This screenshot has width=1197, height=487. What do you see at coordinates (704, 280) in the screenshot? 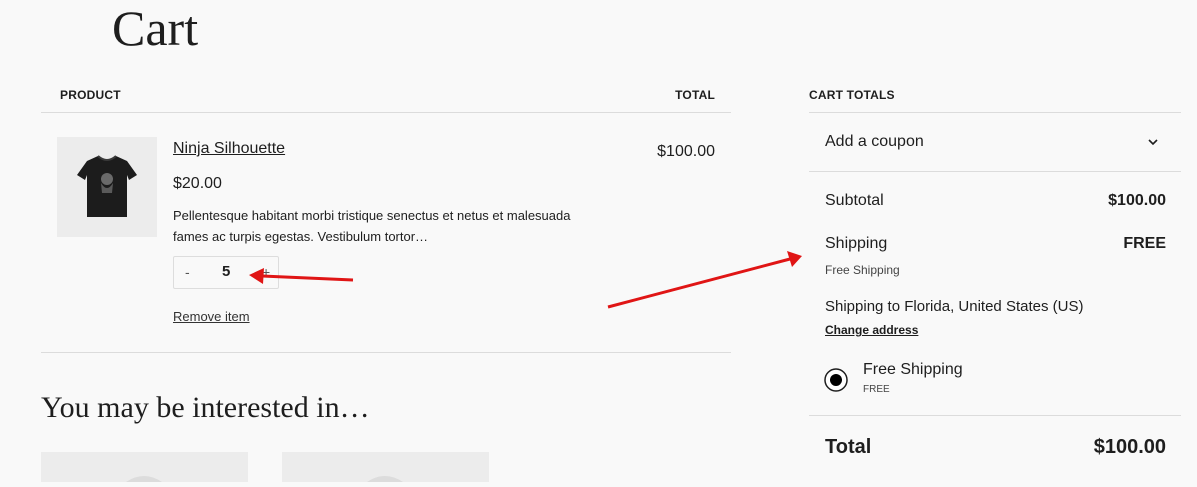
I see `arrow-to-shipping` at bounding box center [704, 280].